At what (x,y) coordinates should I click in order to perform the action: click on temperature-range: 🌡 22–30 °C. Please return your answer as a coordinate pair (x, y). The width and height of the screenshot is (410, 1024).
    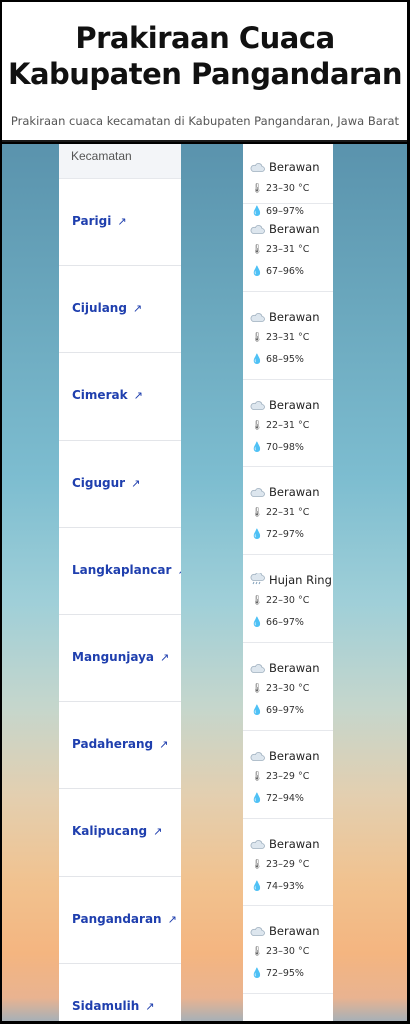
    Looking at the image, I should click on (280, 600).